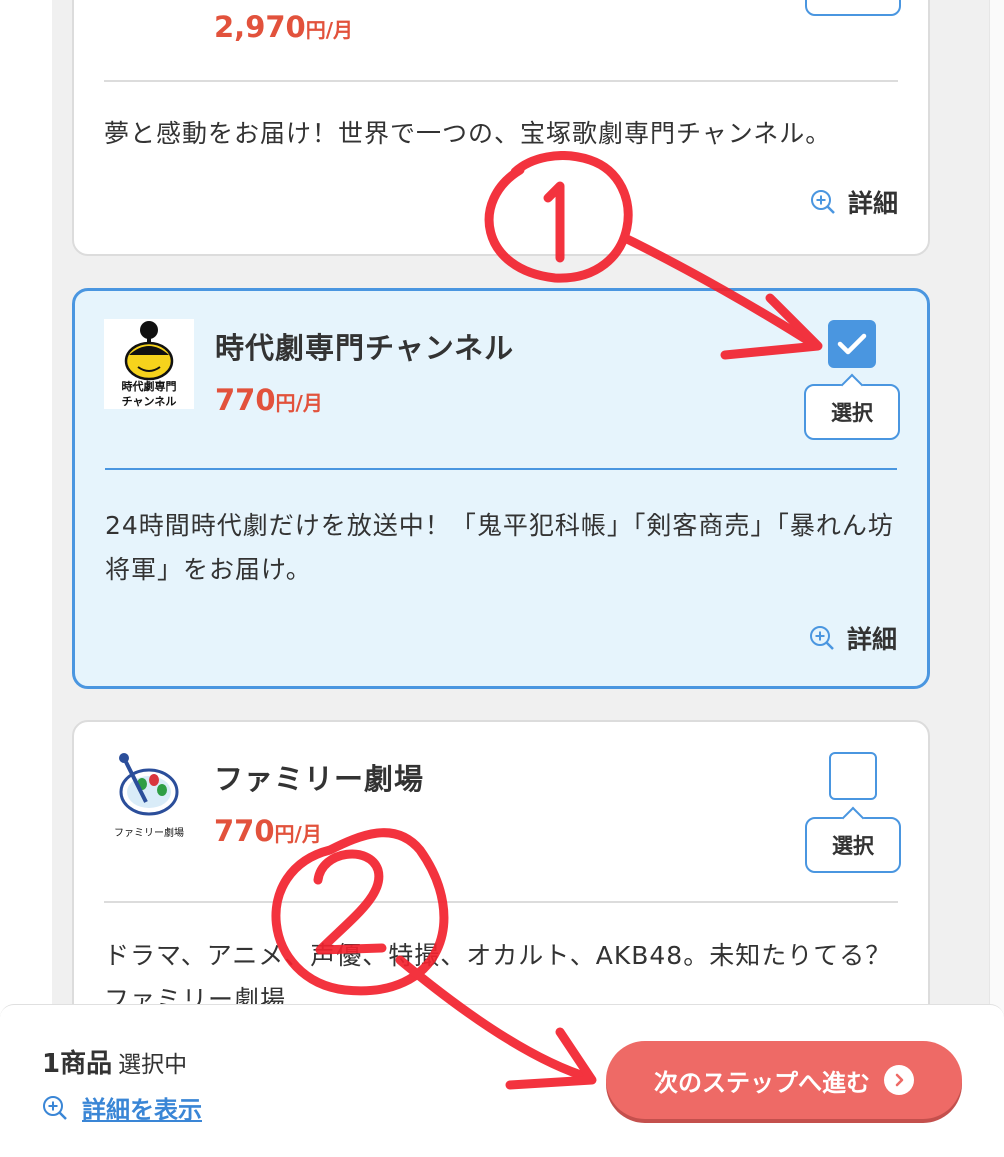  Describe the element at coordinates (142, 1110) in the screenshot. I see `show-detail-label: 詳細を表示` at that location.